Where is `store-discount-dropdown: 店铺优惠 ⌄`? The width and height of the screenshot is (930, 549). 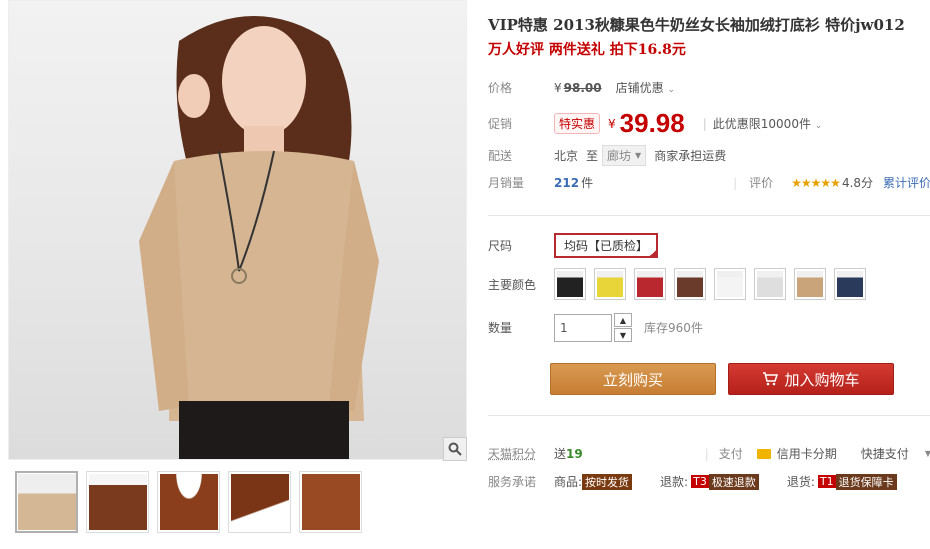
store-discount-dropdown: 店铺优惠 ⌄ is located at coordinates (645, 87).